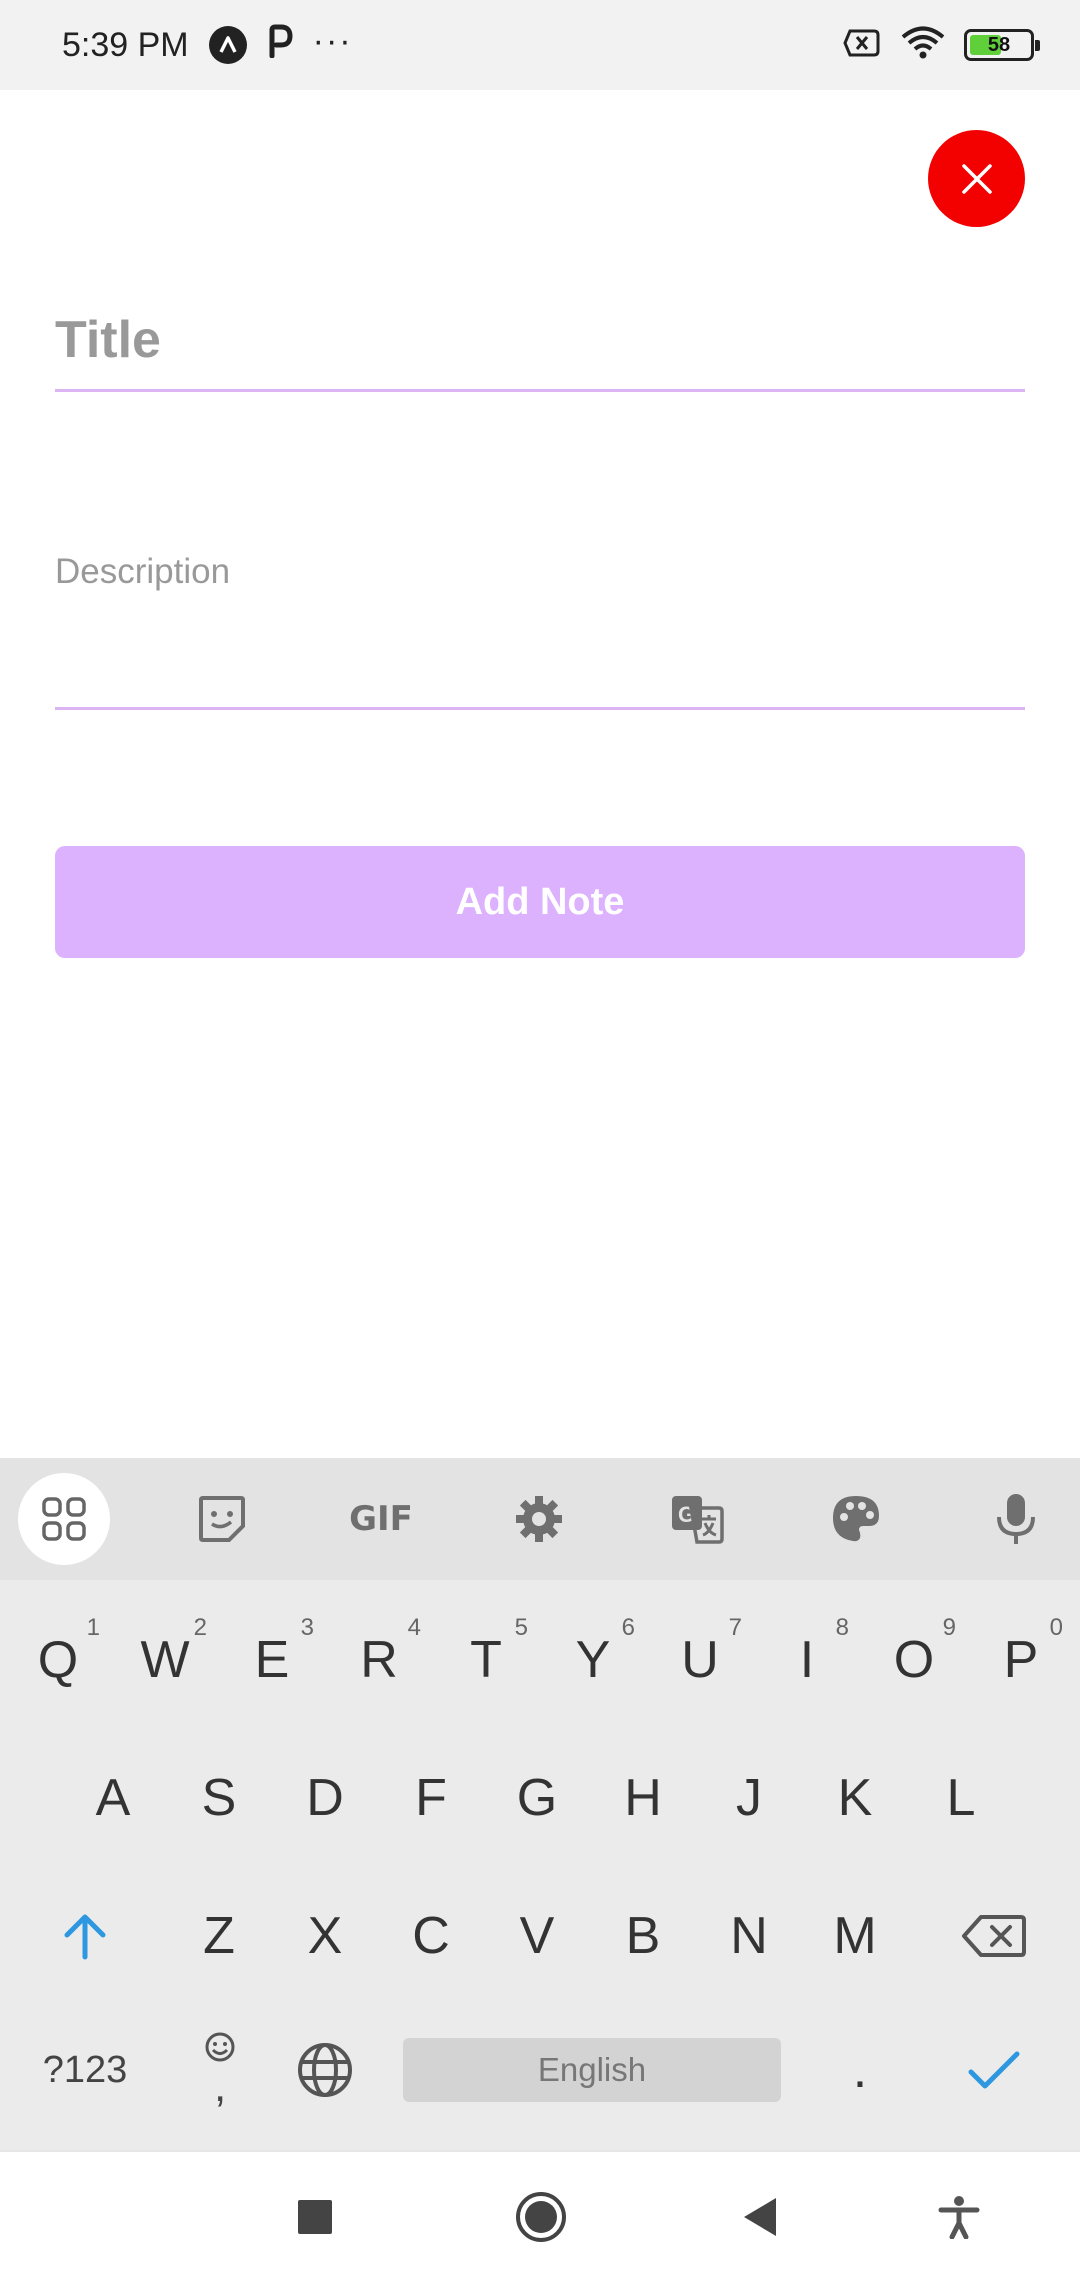  I want to click on key-k: K, so click(855, 1798).